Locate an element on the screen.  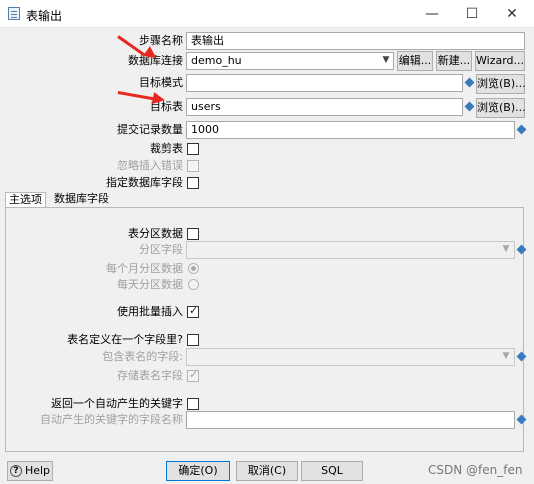
title-bar: 表输出 — ☐ ✕ is located at coordinates (267, 14).